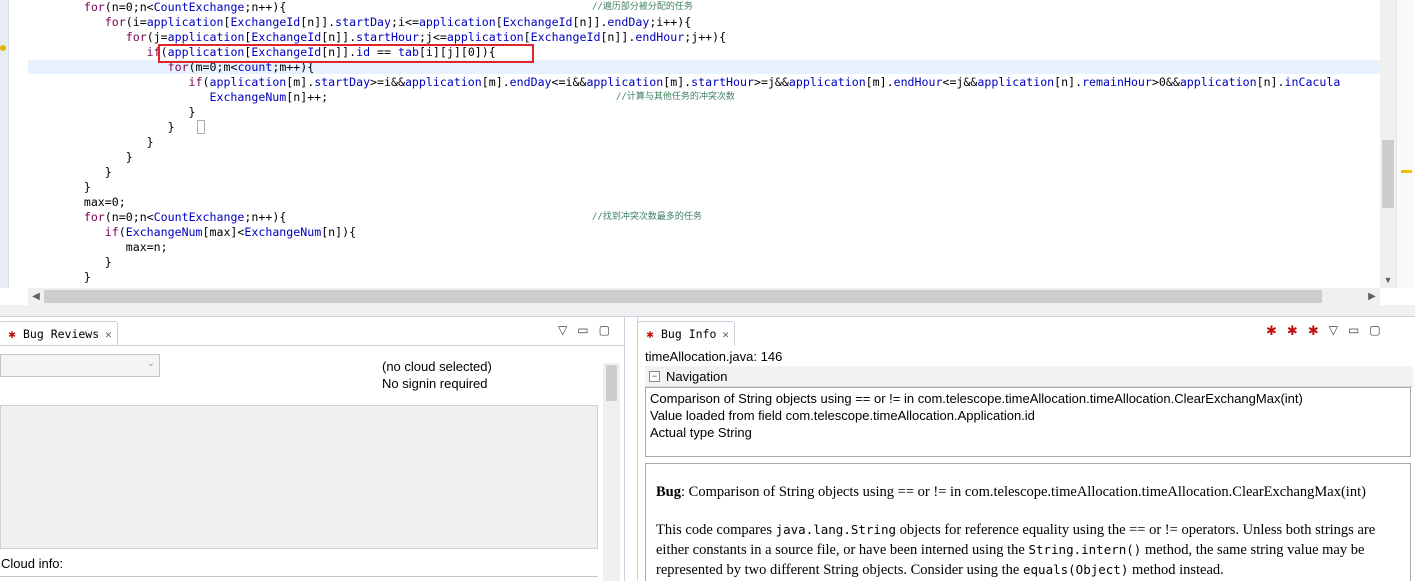 The width and height of the screenshot is (1415, 582). I want to click on highlight-annotation-box, so click(346, 53).